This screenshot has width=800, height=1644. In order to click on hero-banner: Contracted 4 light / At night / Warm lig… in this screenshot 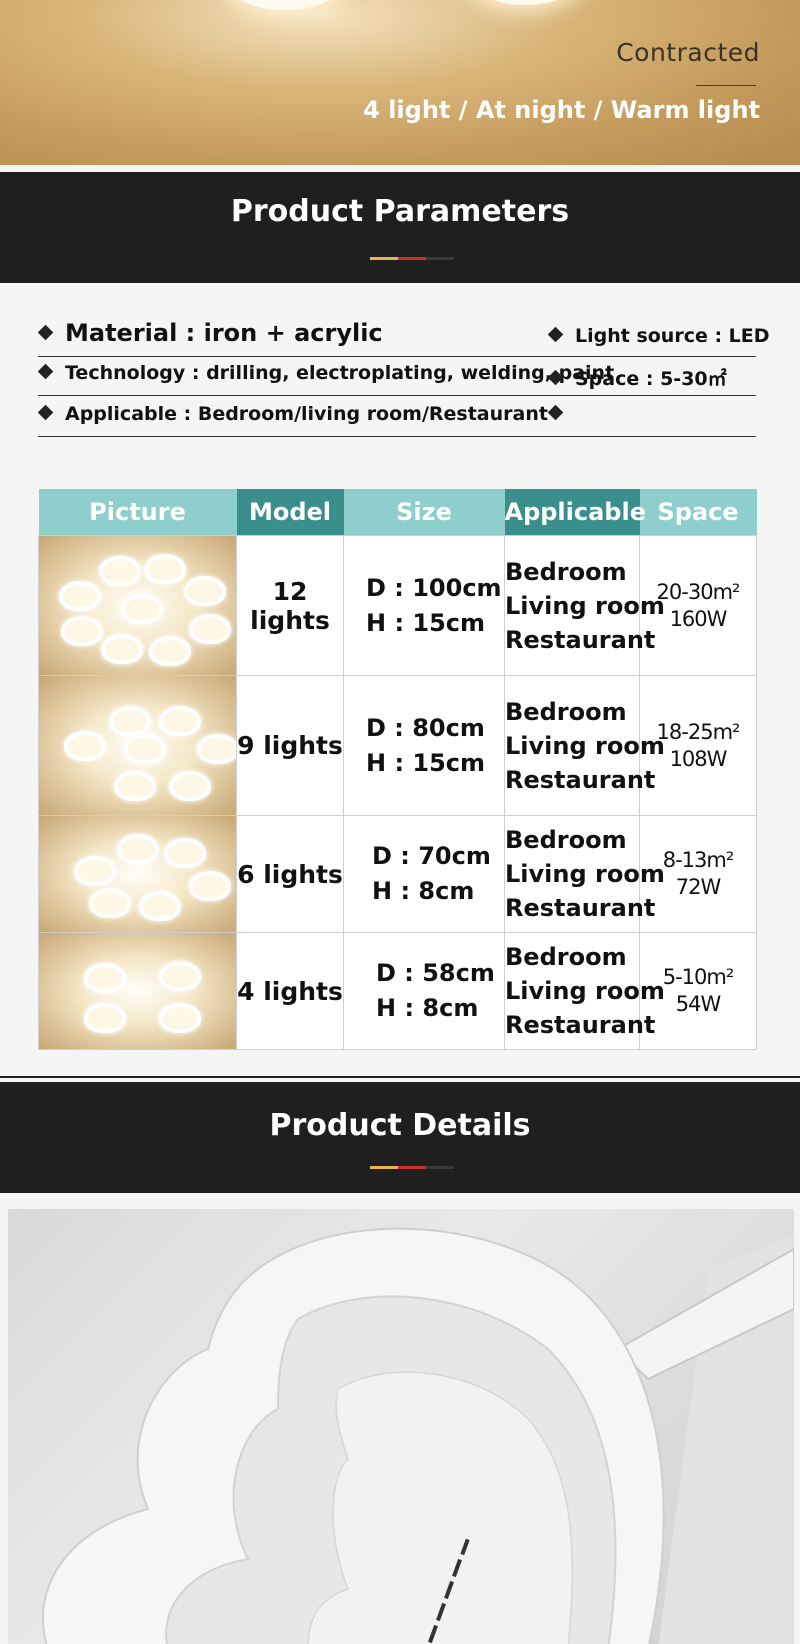, I will do `click(400, 82)`.